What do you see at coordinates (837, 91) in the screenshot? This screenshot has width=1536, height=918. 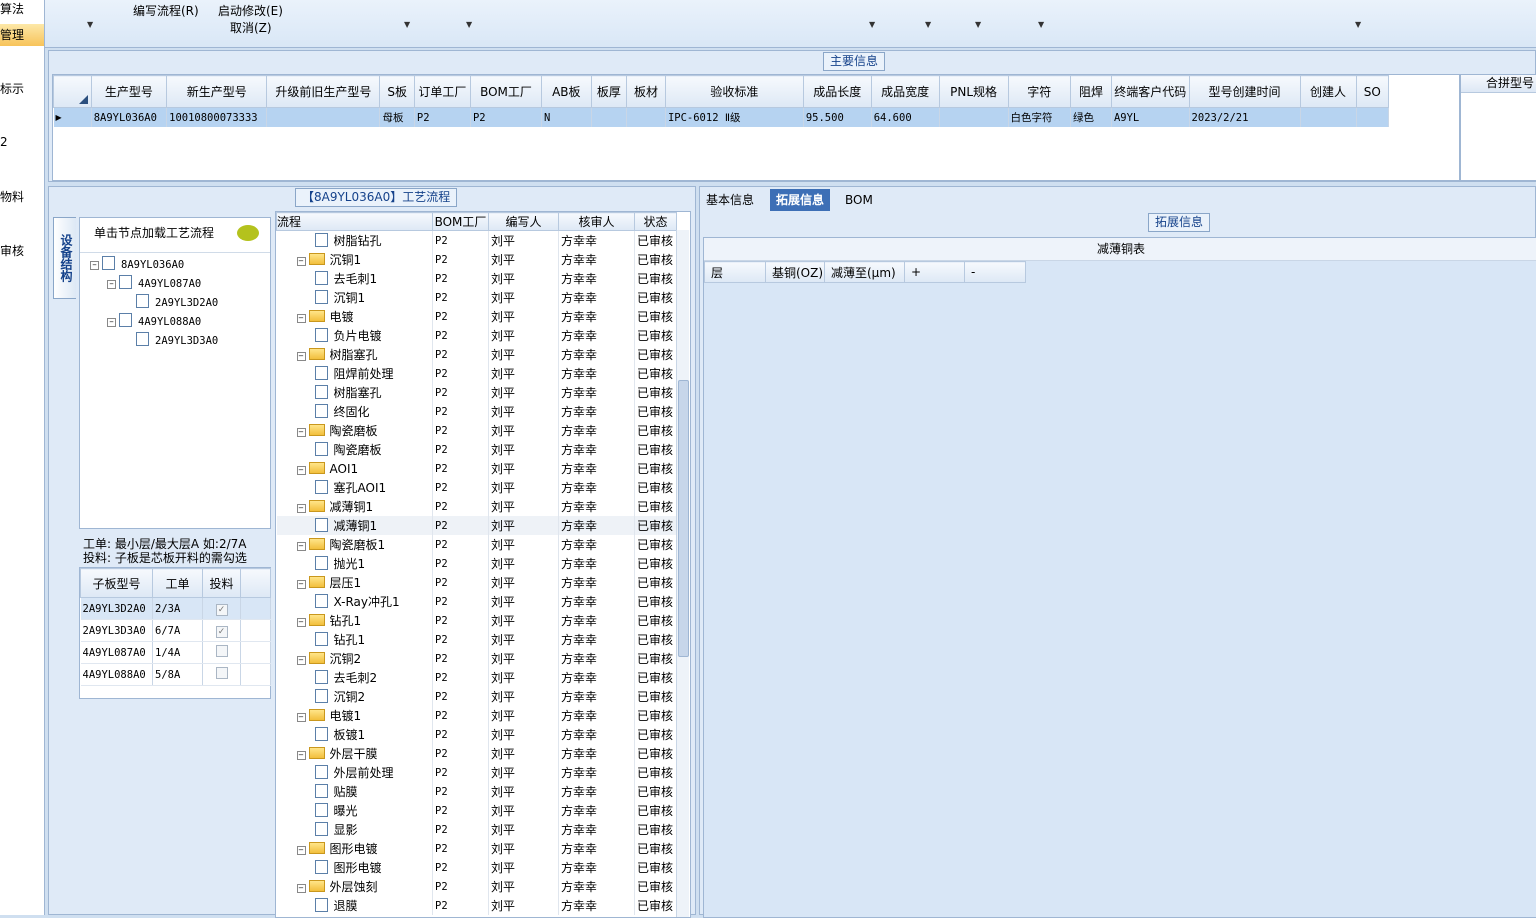 I see `column-header: 成品长度` at bounding box center [837, 91].